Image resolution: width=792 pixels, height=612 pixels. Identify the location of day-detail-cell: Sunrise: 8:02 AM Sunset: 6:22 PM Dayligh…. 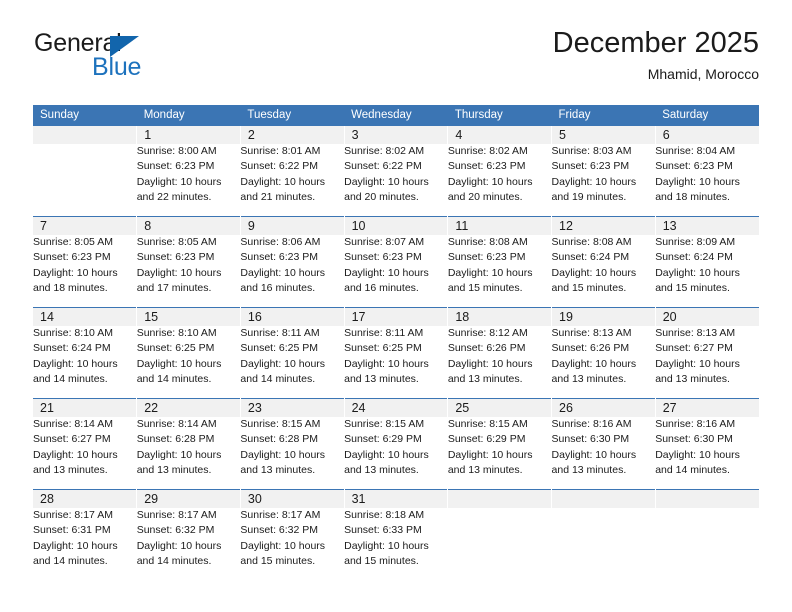
(396, 180).